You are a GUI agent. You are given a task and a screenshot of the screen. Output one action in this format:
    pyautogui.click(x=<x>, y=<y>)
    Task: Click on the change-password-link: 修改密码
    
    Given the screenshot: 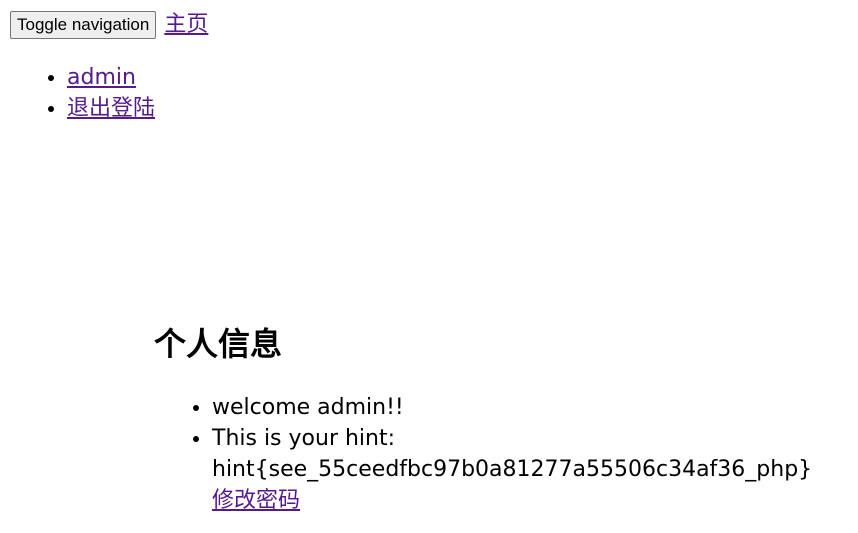 What is the action you would take?
    pyautogui.click(x=256, y=500)
    